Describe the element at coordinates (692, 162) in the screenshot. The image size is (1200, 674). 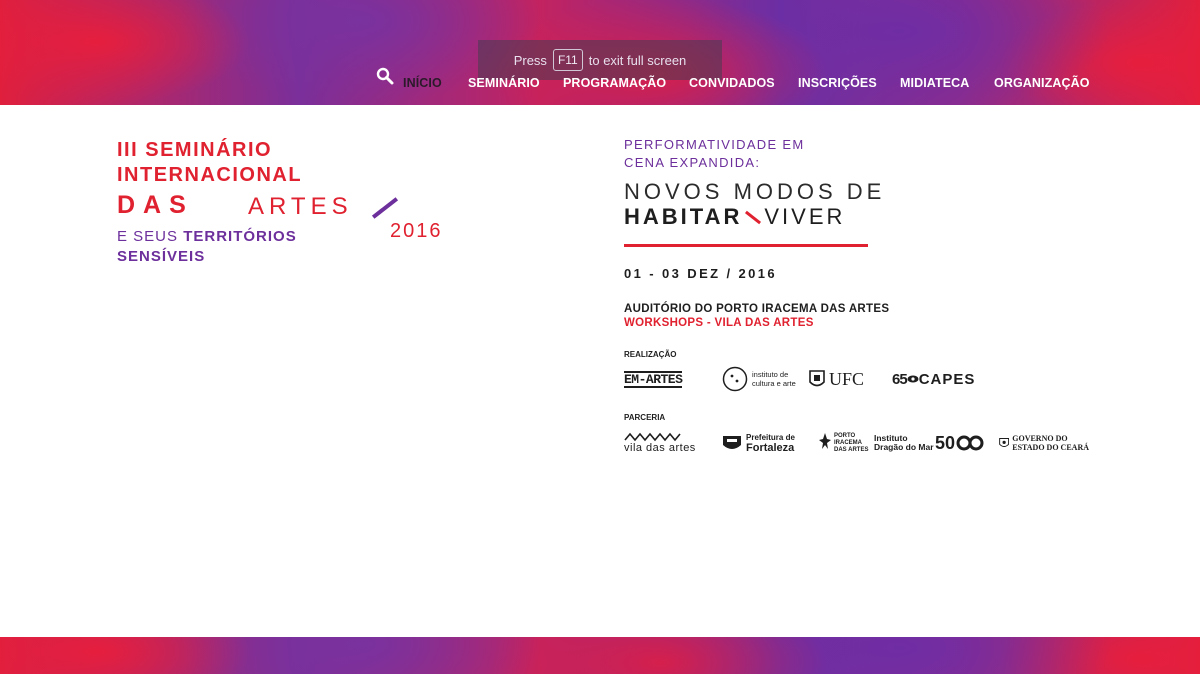
I see `performatividade-line-2: CENA EXPANDIDA:` at that location.